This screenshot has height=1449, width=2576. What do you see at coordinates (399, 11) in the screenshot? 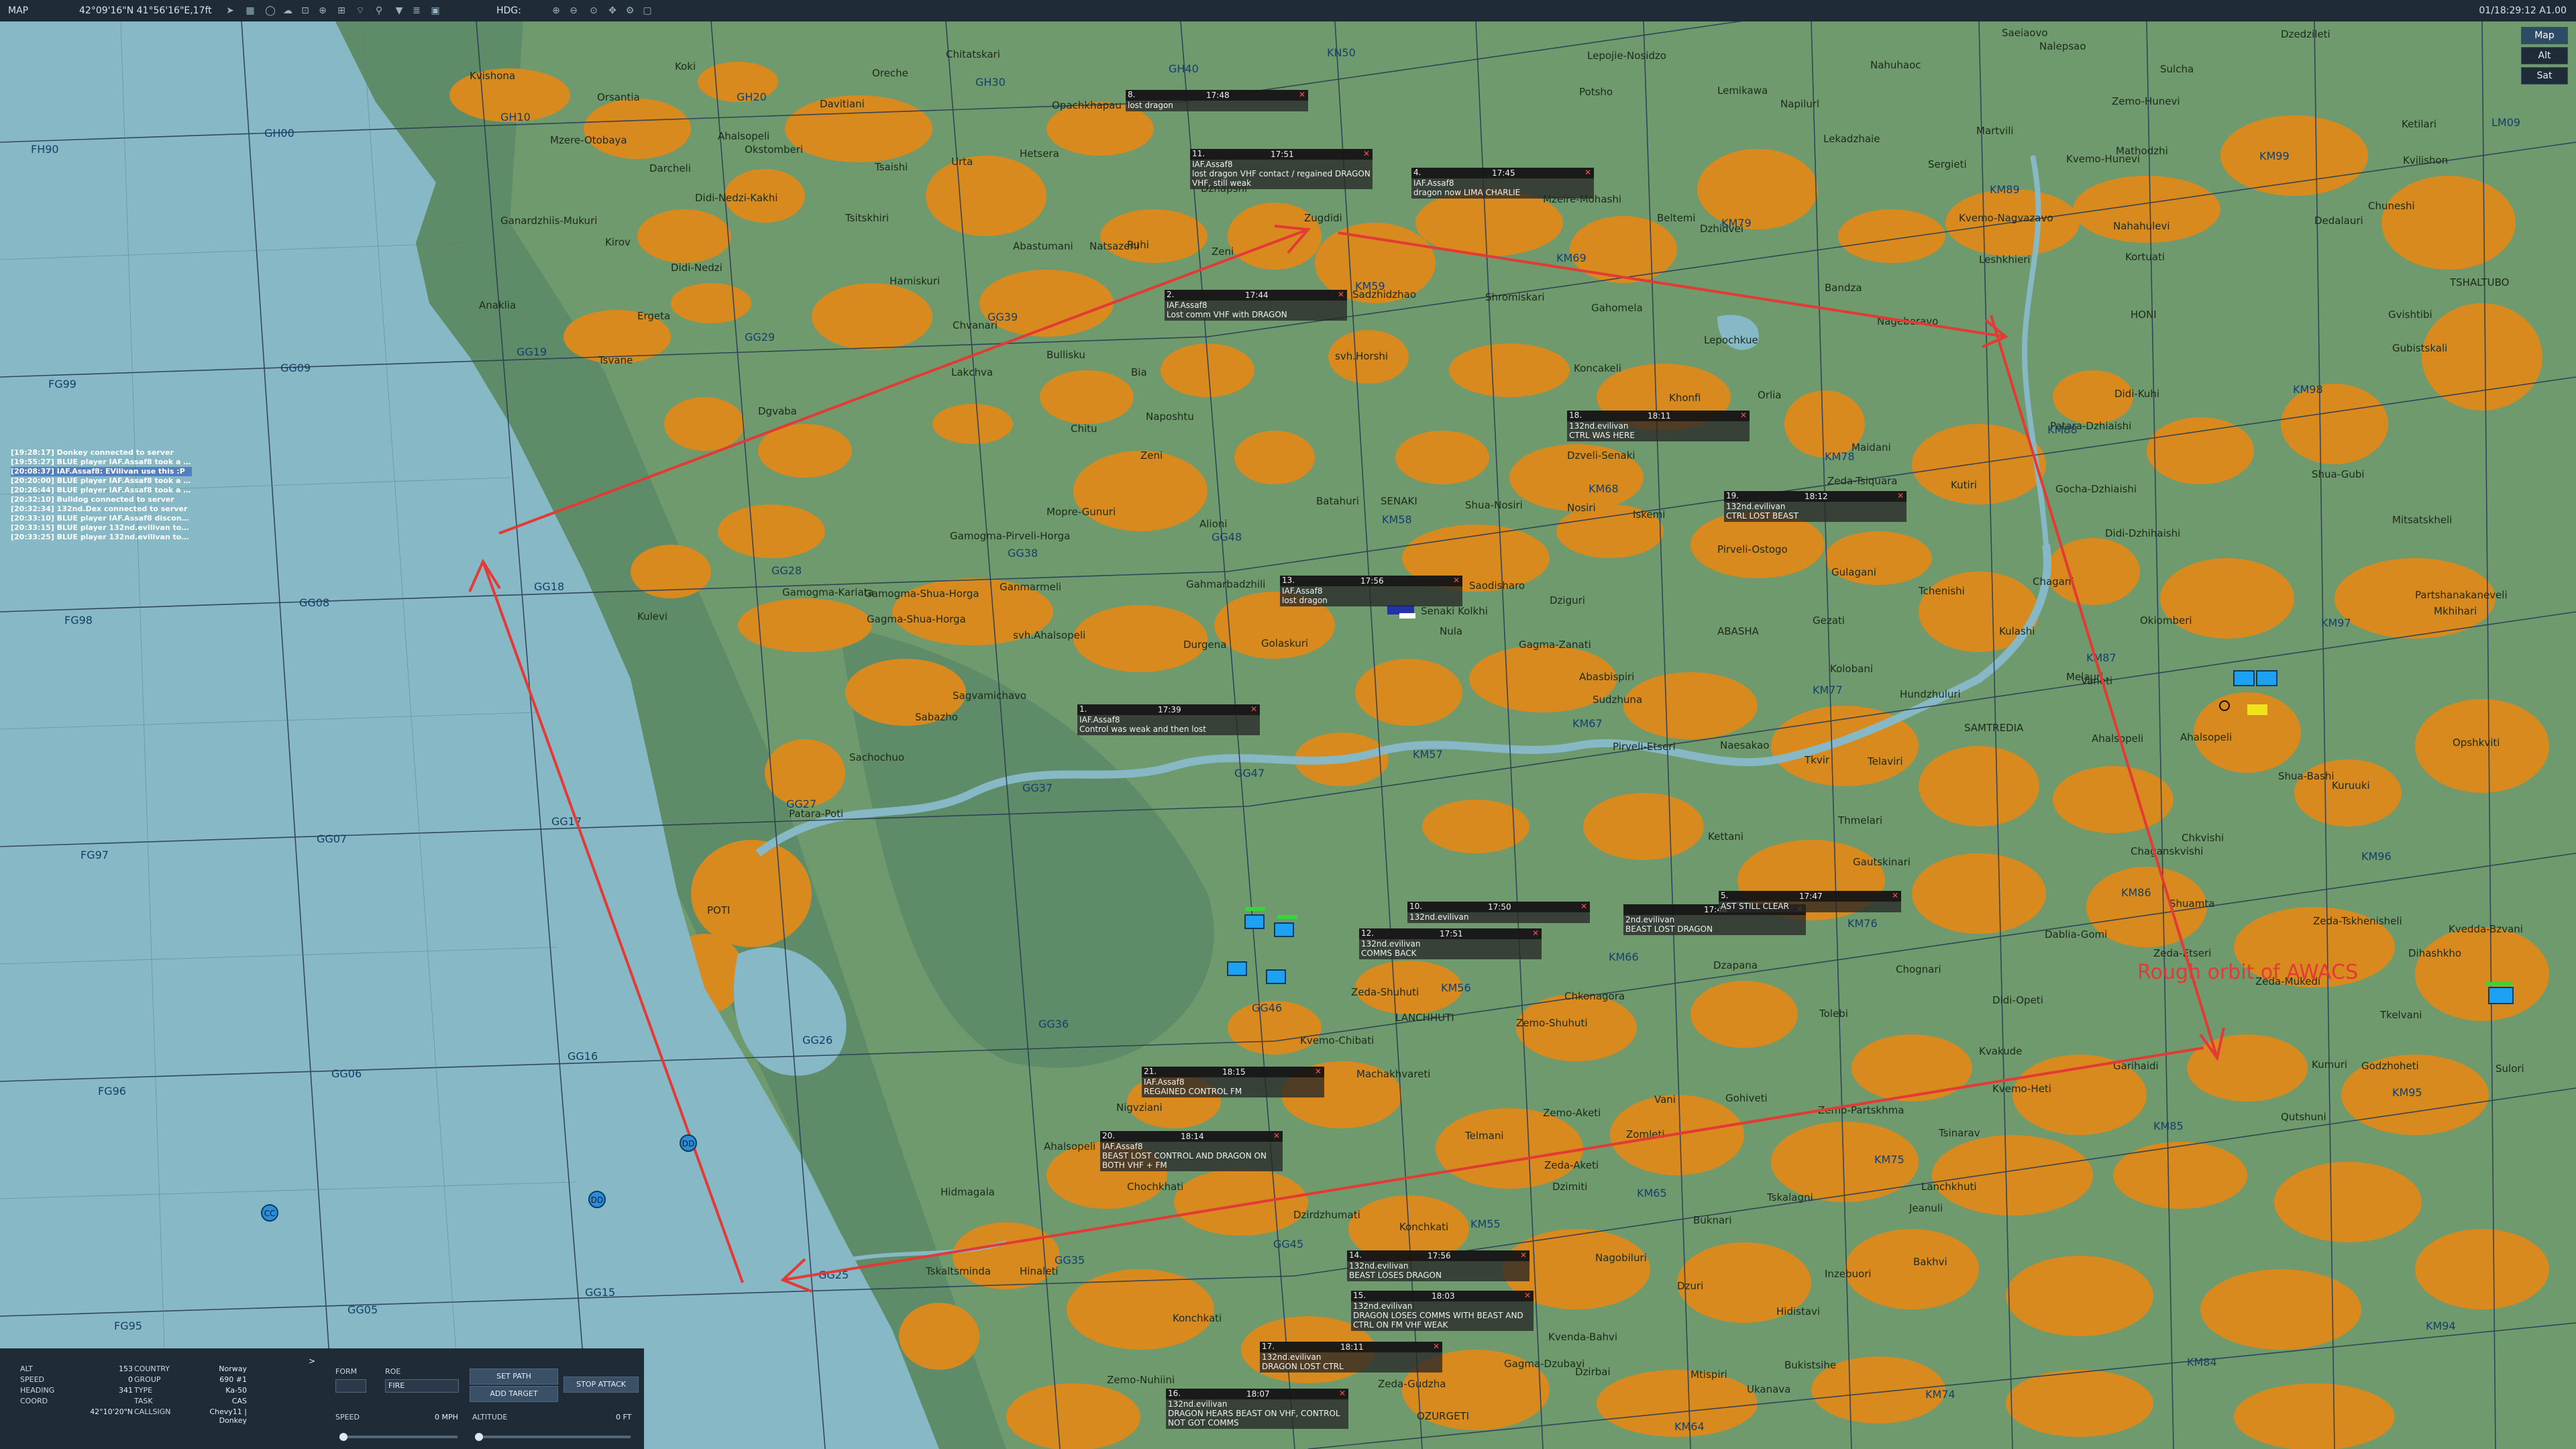
I see `marker-icon: ▼` at bounding box center [399, 11].